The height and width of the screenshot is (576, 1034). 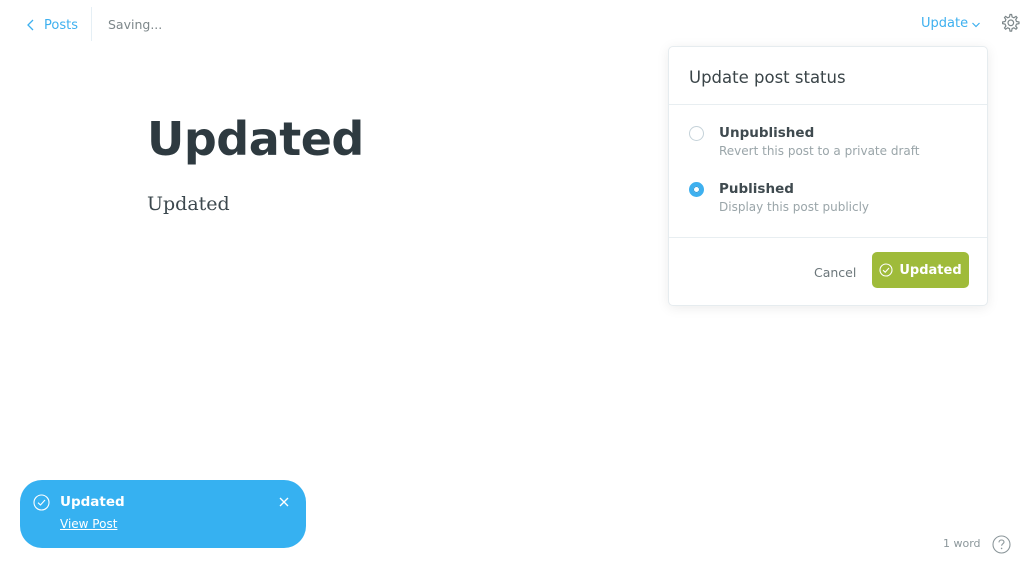 What do you see at coordinates (284, 502) in the screenshot?
I see `close-icon` at bounding box center [284, 502].